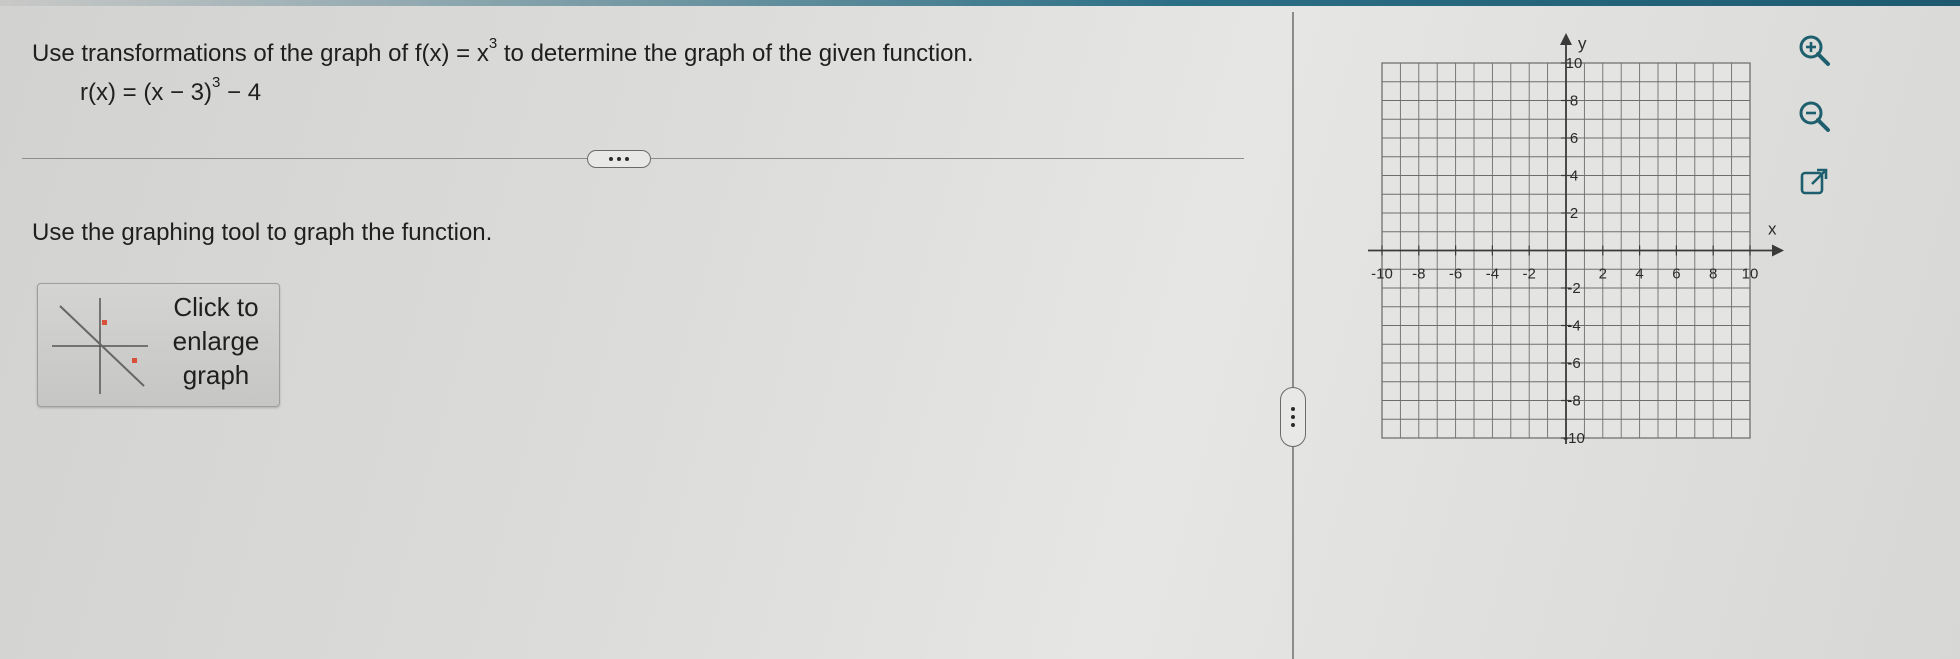 The image size is (1960, 659). I want to click on zoom-out-button, so click(1814, 116).